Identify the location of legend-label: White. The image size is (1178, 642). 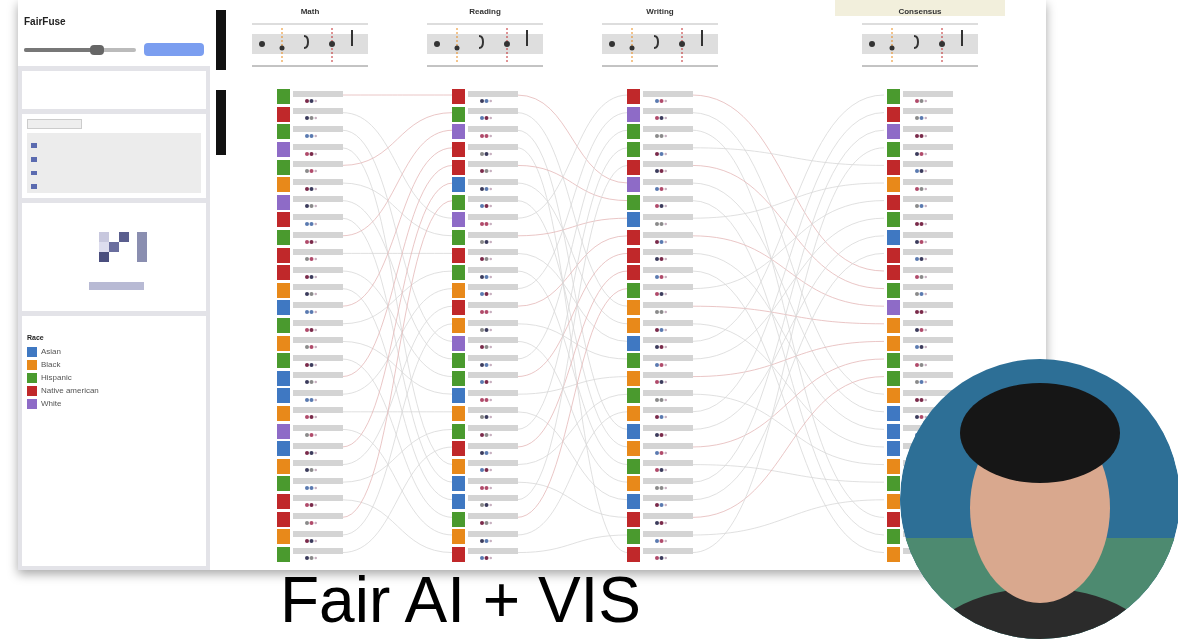
(51, 403).